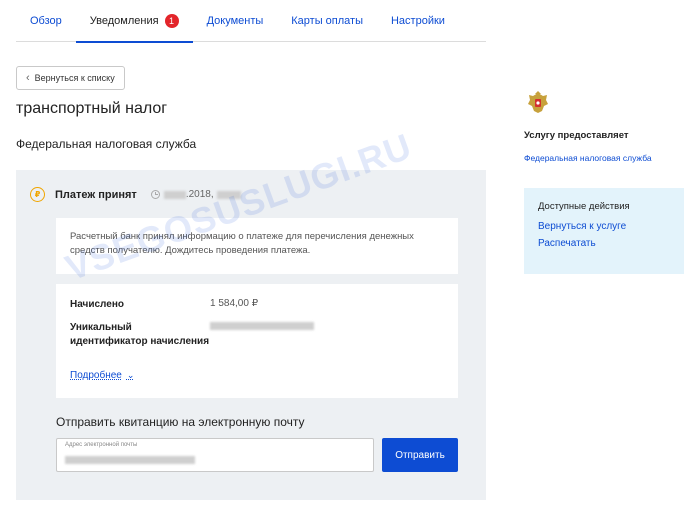  I want to click on tab-label: Обзор, so click(46, 21).